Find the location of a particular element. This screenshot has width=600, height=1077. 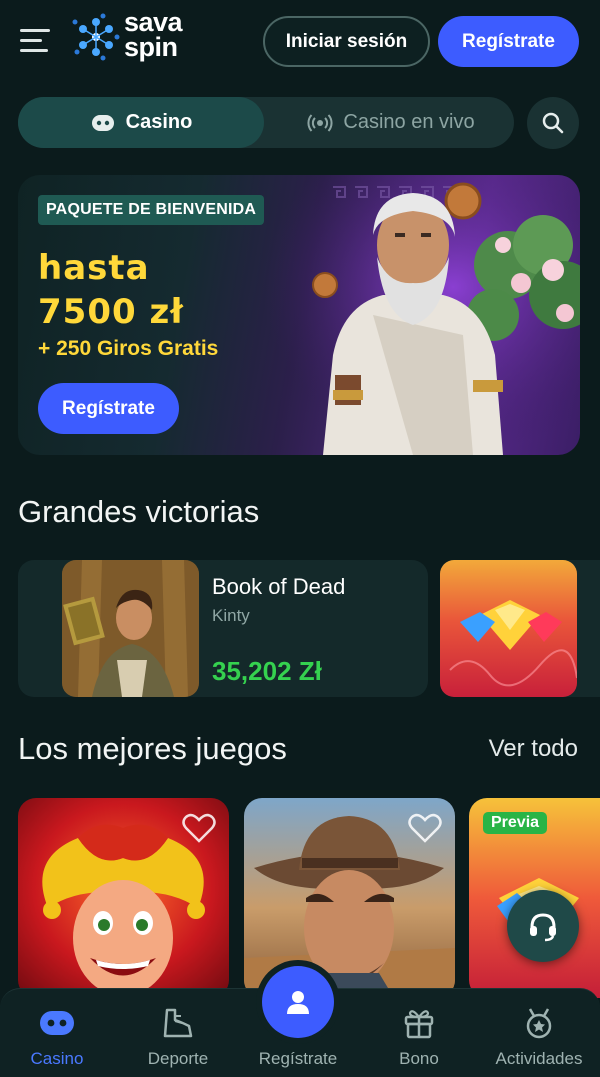

user-icon is located at coordinates (298, 1002).